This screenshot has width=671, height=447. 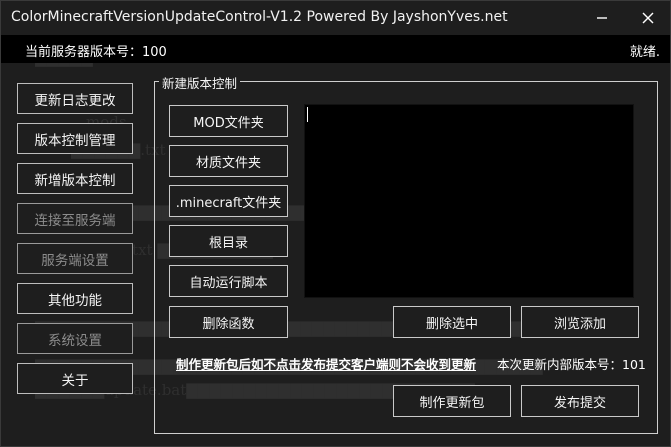 I want to click on minimize-button, so click(x=602, y=18).